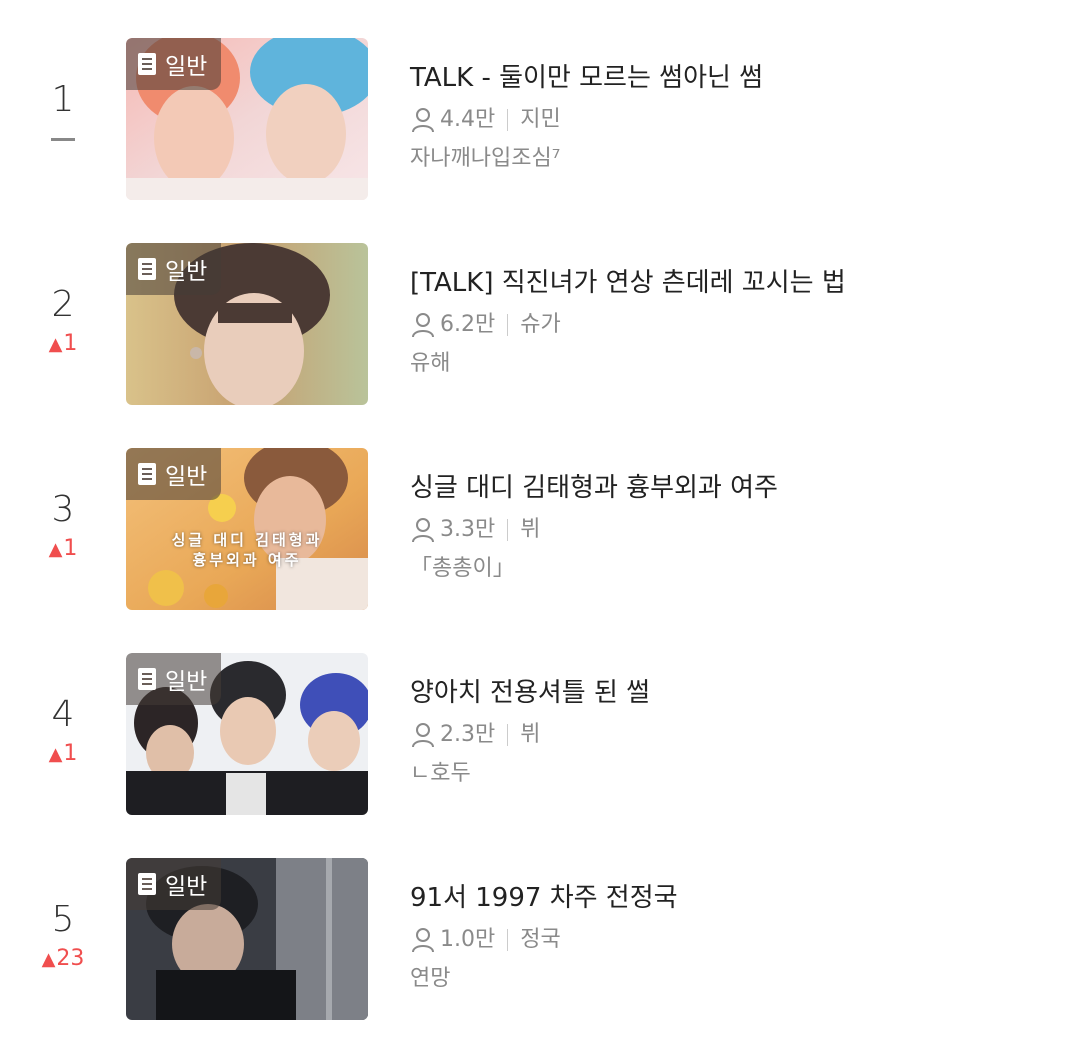 The height and width of the screenshot is (1040, 1080). What do you see at coordinates (730, 283) in the screenshot?
I see `item-title: [TALK] 직진녀가 연상 츤데레 꼬시는 법` at bounding box center [730, 283].